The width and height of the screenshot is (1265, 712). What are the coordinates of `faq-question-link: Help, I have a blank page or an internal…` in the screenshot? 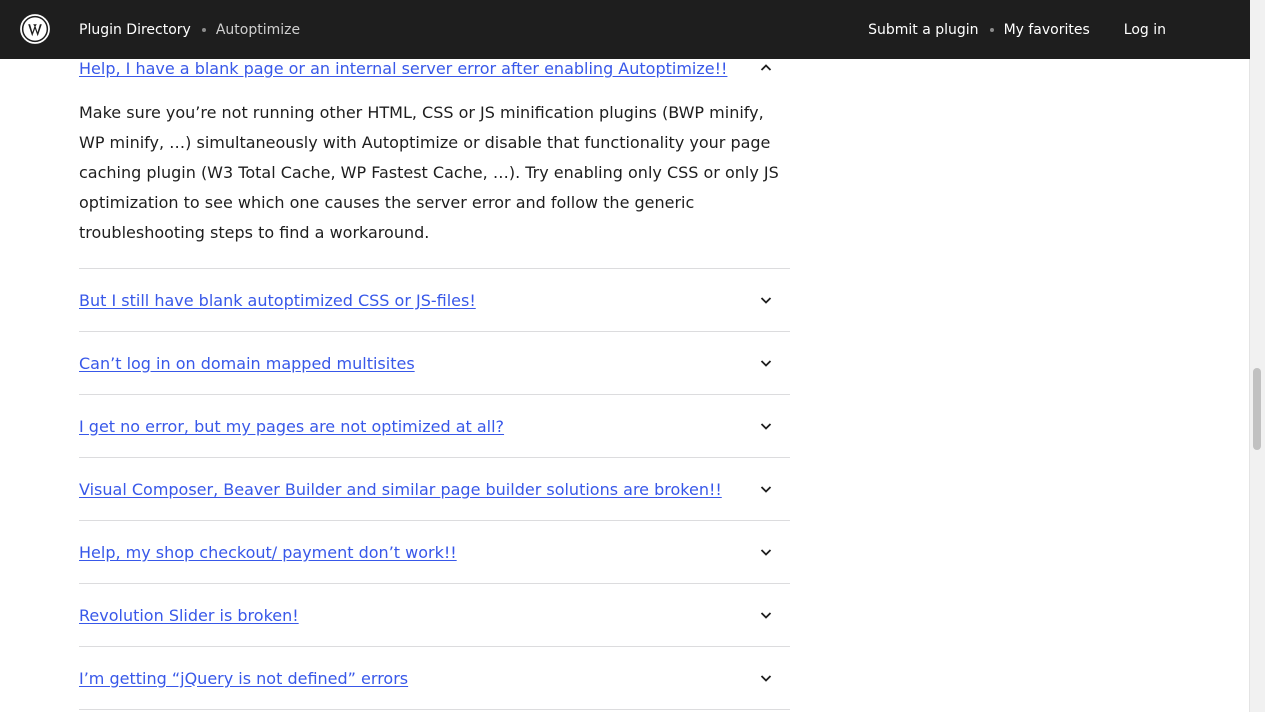 It's located at (434, 68).